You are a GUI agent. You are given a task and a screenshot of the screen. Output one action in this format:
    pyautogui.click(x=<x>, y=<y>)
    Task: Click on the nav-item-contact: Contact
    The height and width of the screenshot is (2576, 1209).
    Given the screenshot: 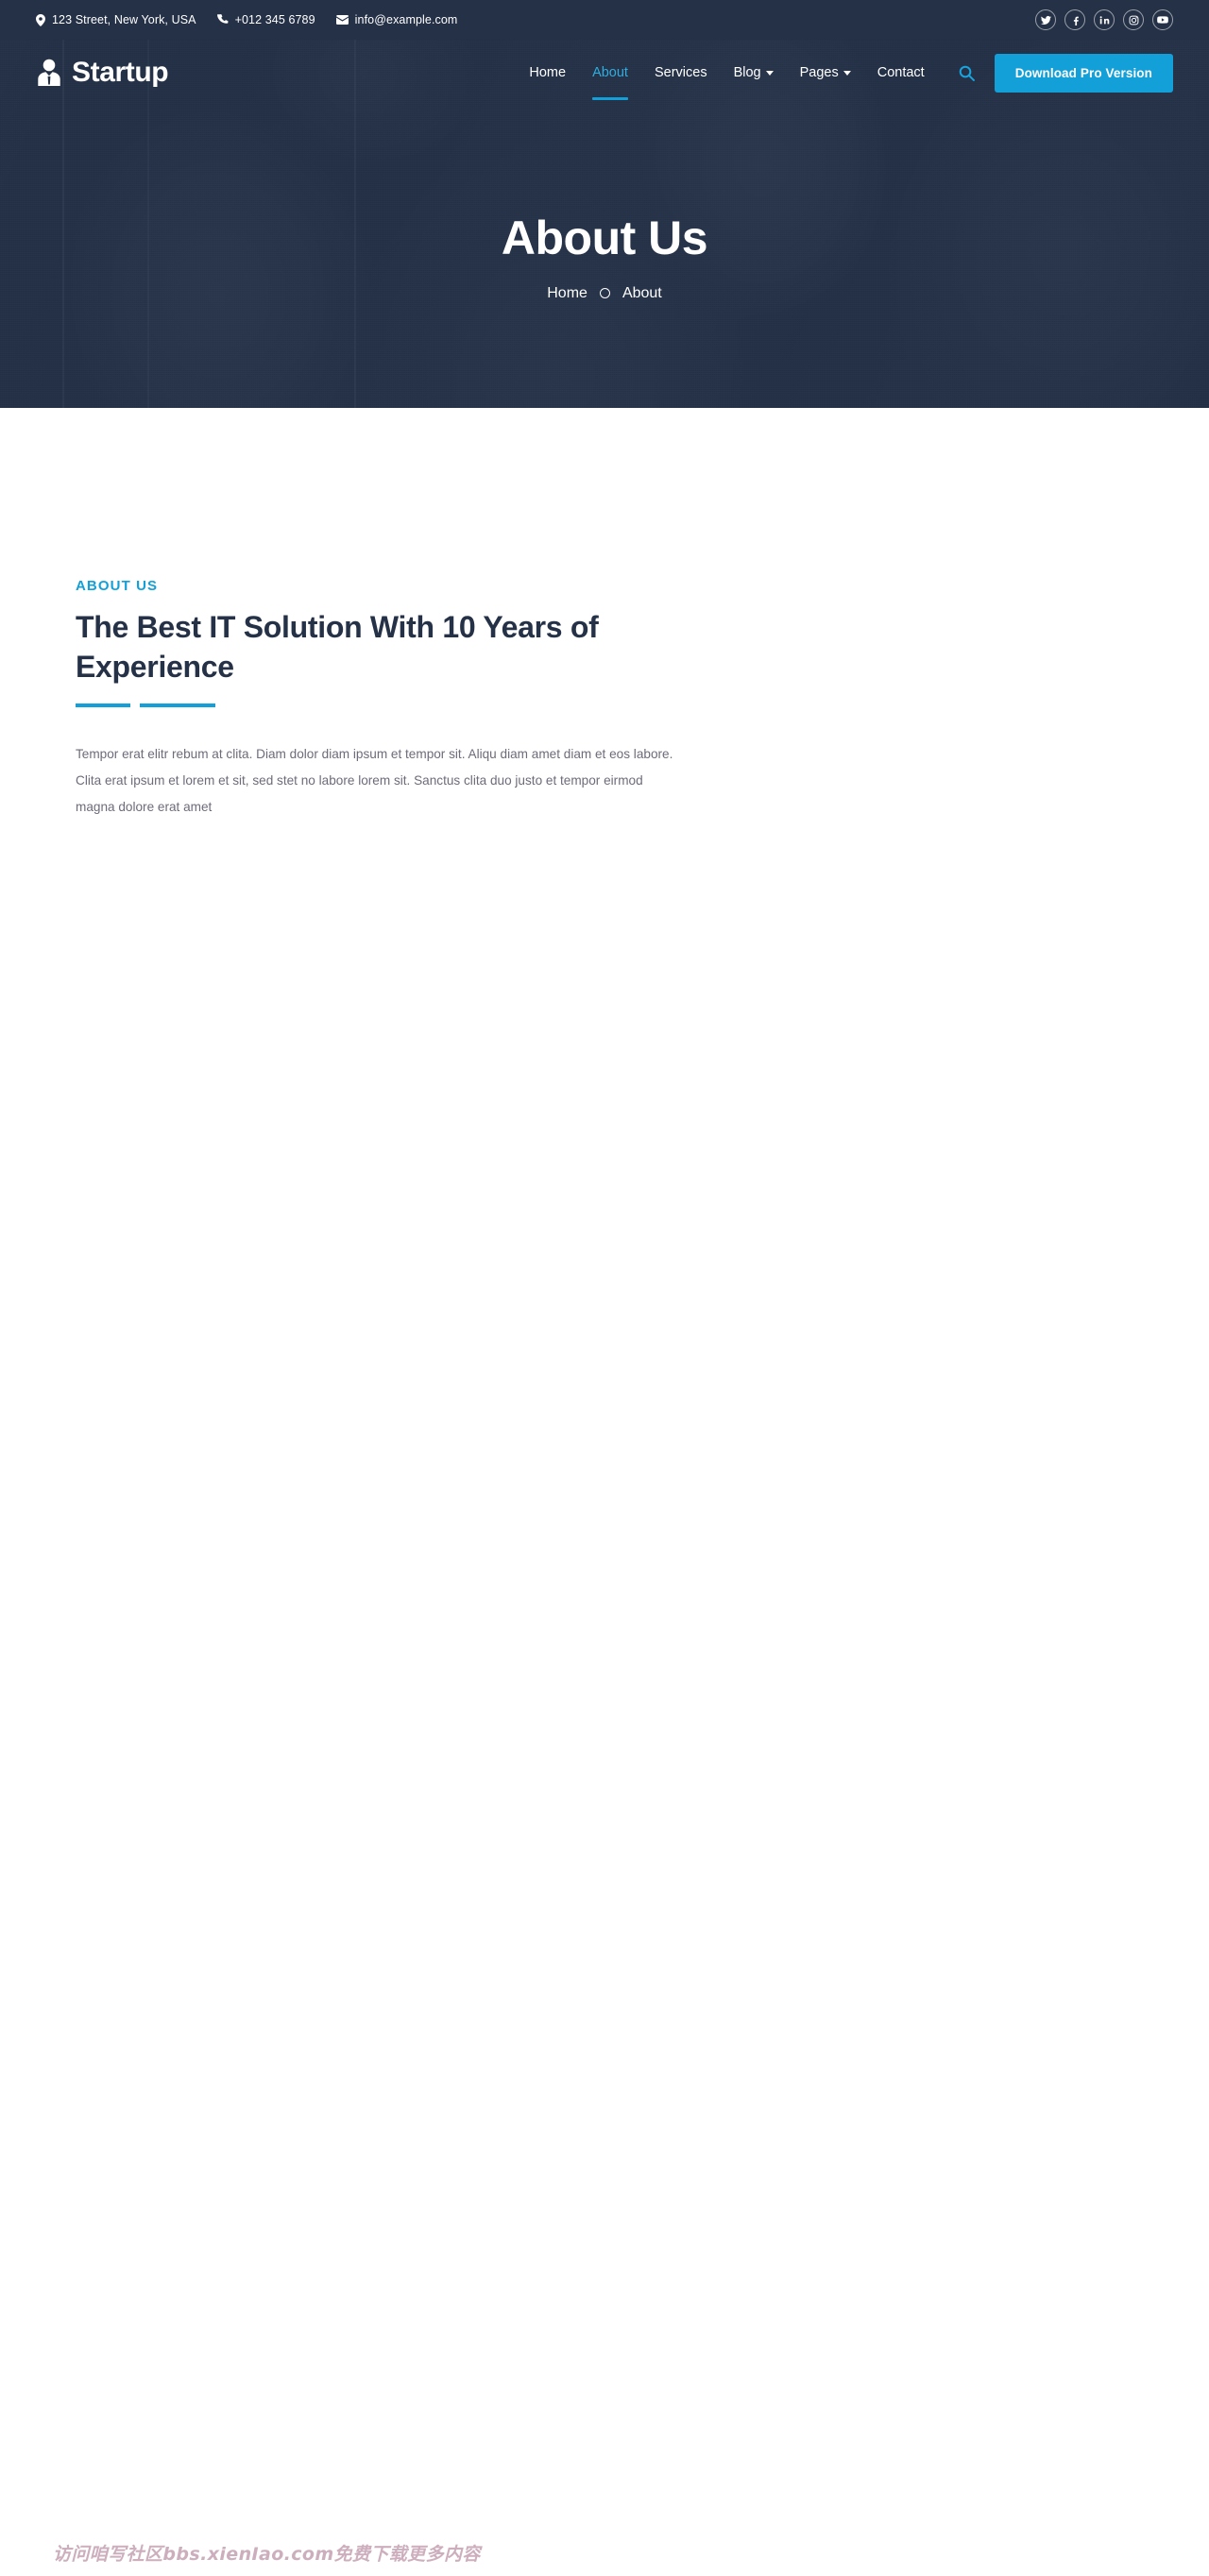 What is the action you would take?
    pyautogui.click(x=901, y=73)
    